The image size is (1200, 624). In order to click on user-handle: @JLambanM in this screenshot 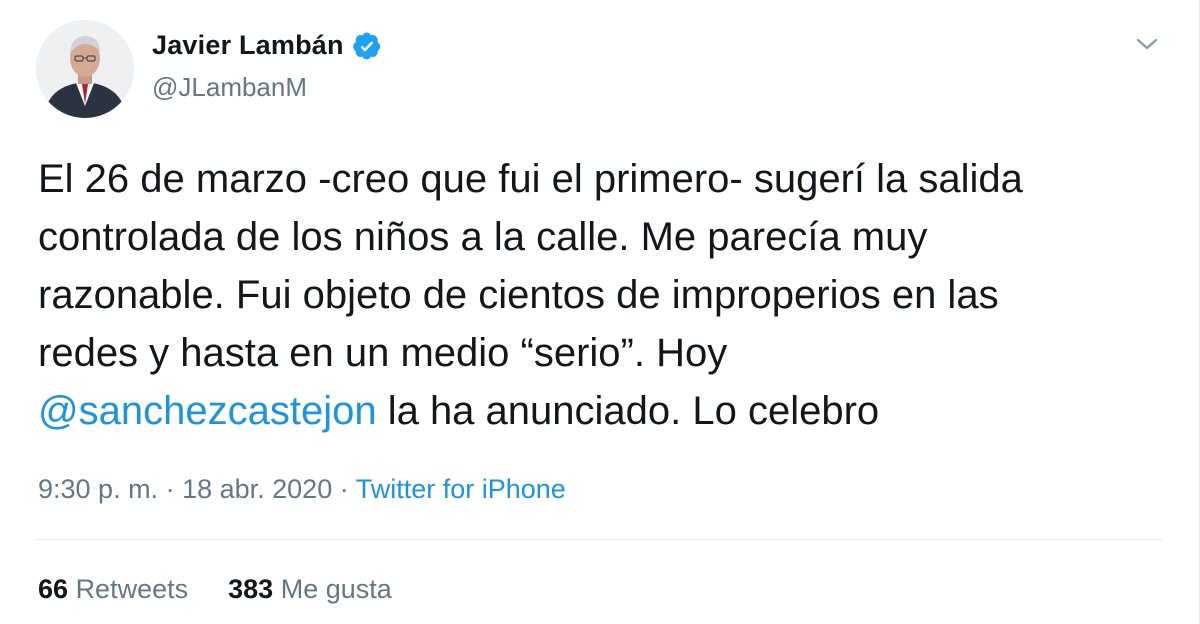, I will do `click(229, 87)`.